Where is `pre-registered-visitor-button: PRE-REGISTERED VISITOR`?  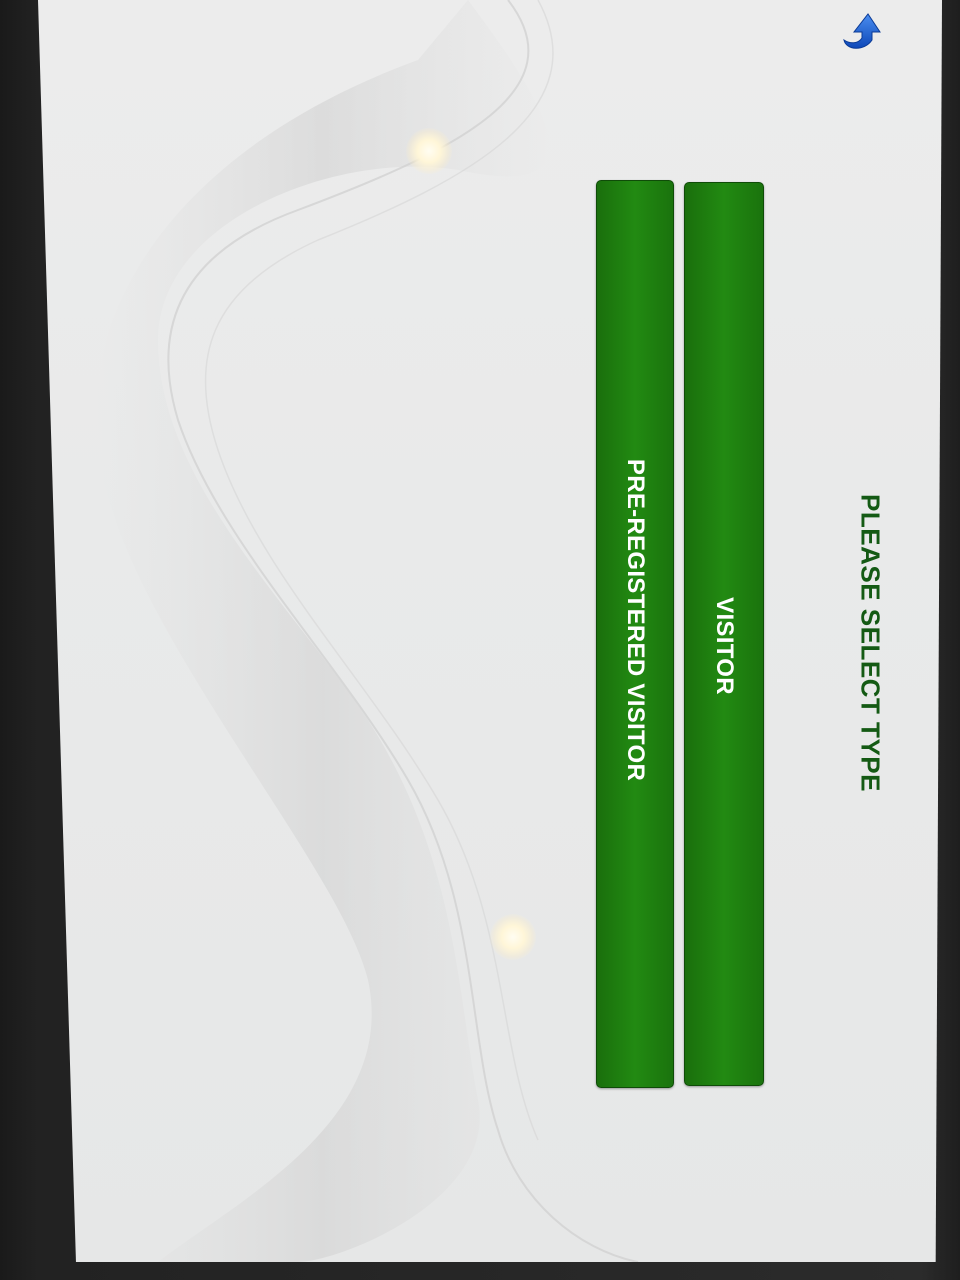 pre-registered-visitor-button: PRE-REGISTERED VISITOR is located at coordinates (635, 634).